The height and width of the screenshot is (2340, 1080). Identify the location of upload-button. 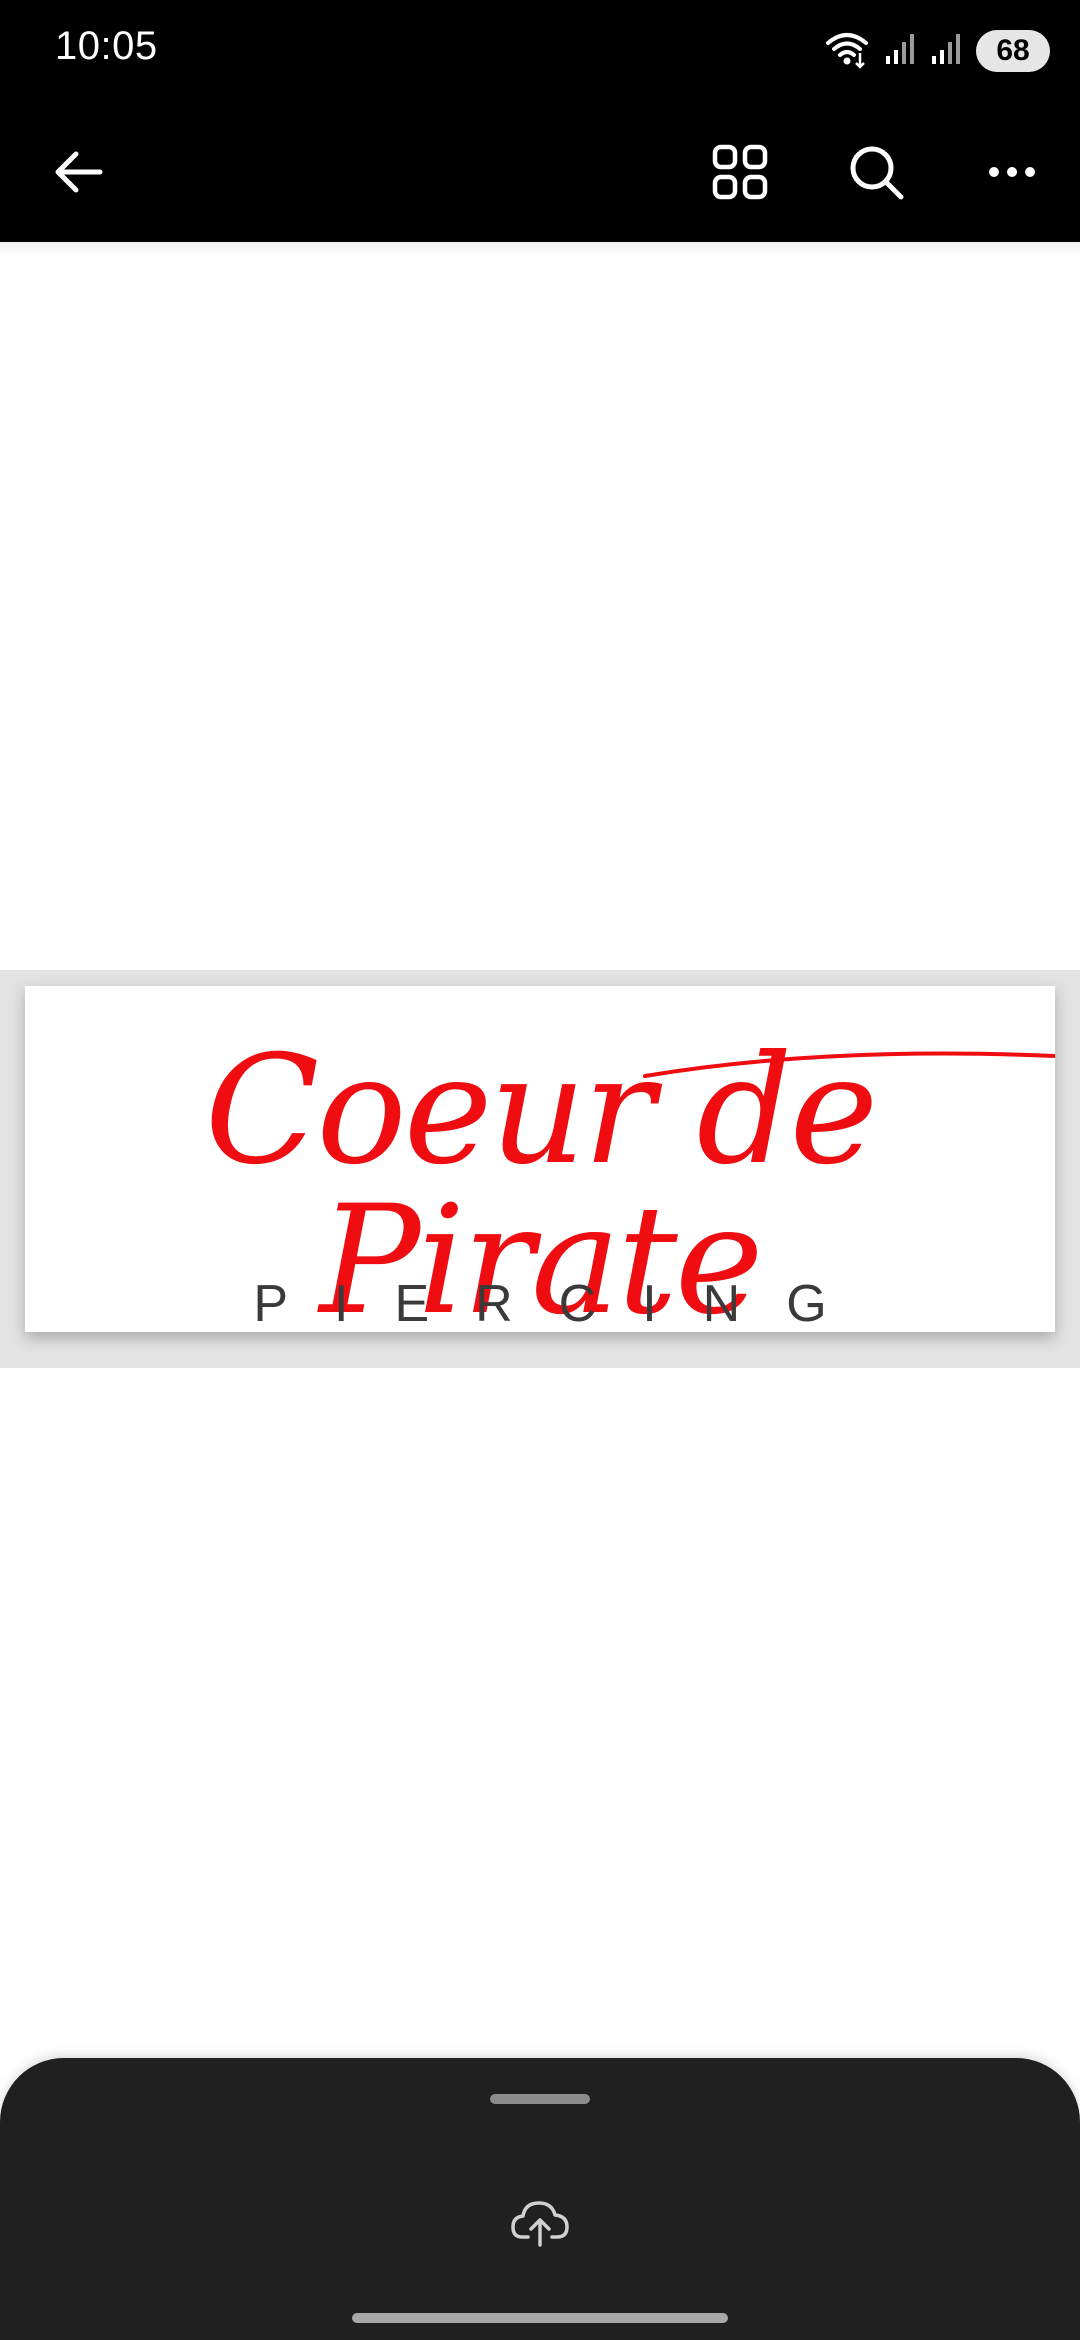
(540, 2223).